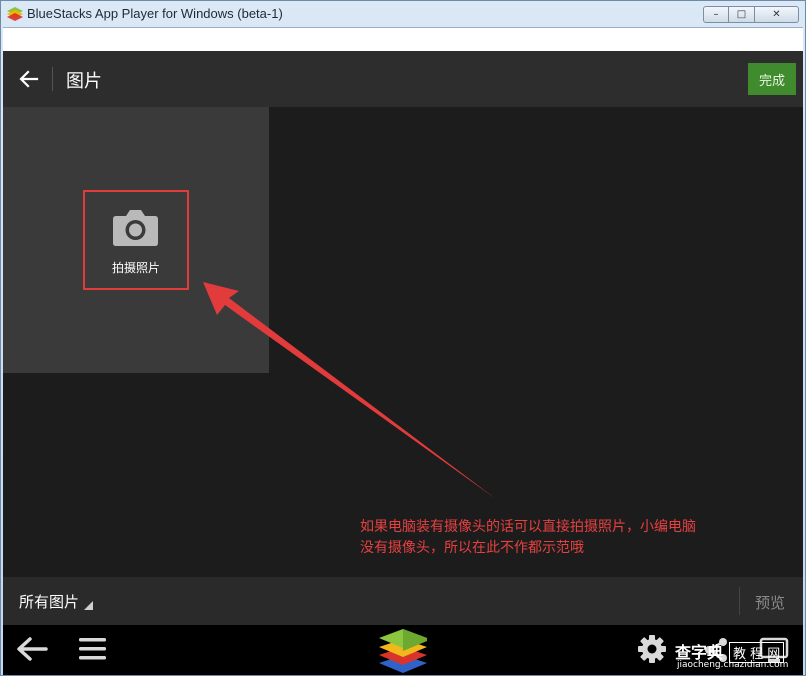 This screenshot has height=676, width=806. Describe the element at coordinates (403, 79) in the screenshot. I see `action-bar: 图片 完成` at that location.